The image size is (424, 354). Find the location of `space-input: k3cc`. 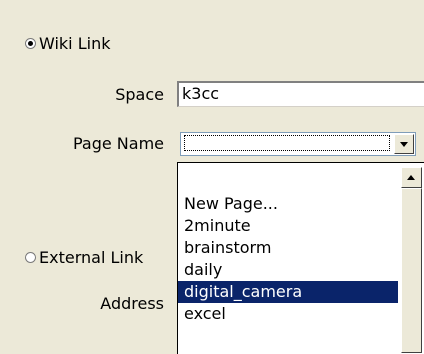

space-input: k3cc is located at coordinates (300, 94).